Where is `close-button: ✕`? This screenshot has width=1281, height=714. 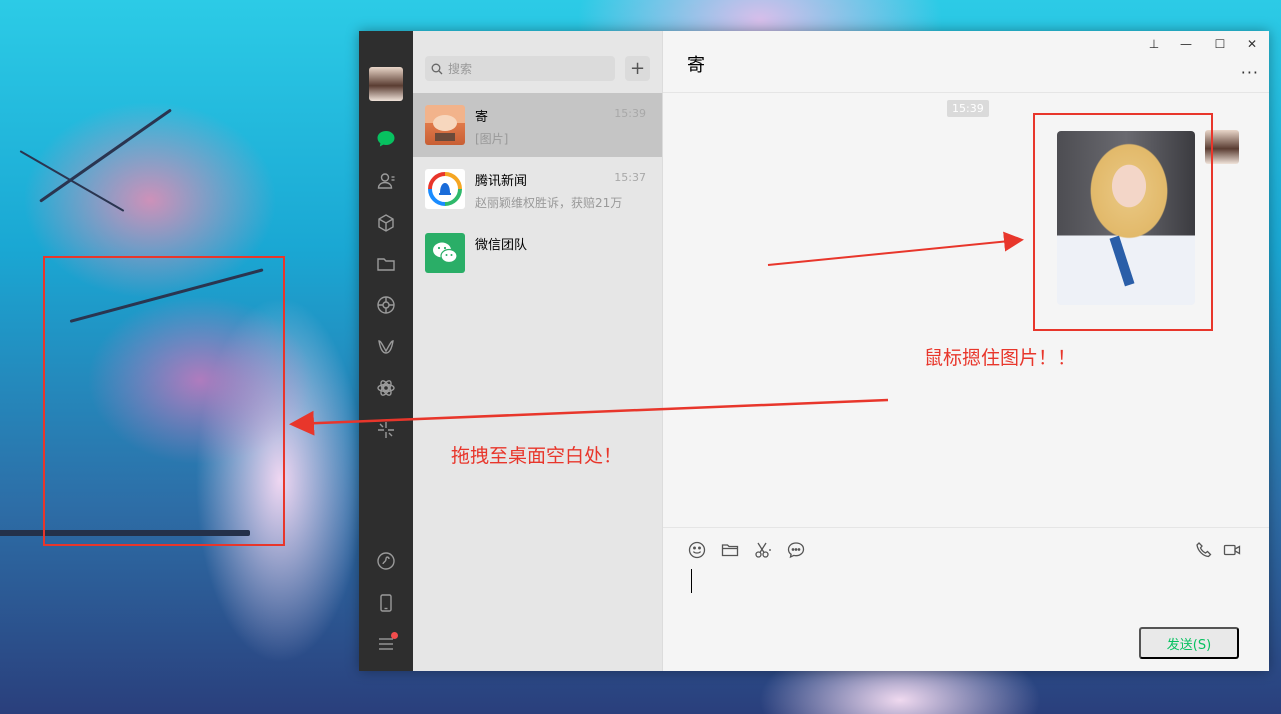
close-button: ✕ is located at coordinates (1252, 44).